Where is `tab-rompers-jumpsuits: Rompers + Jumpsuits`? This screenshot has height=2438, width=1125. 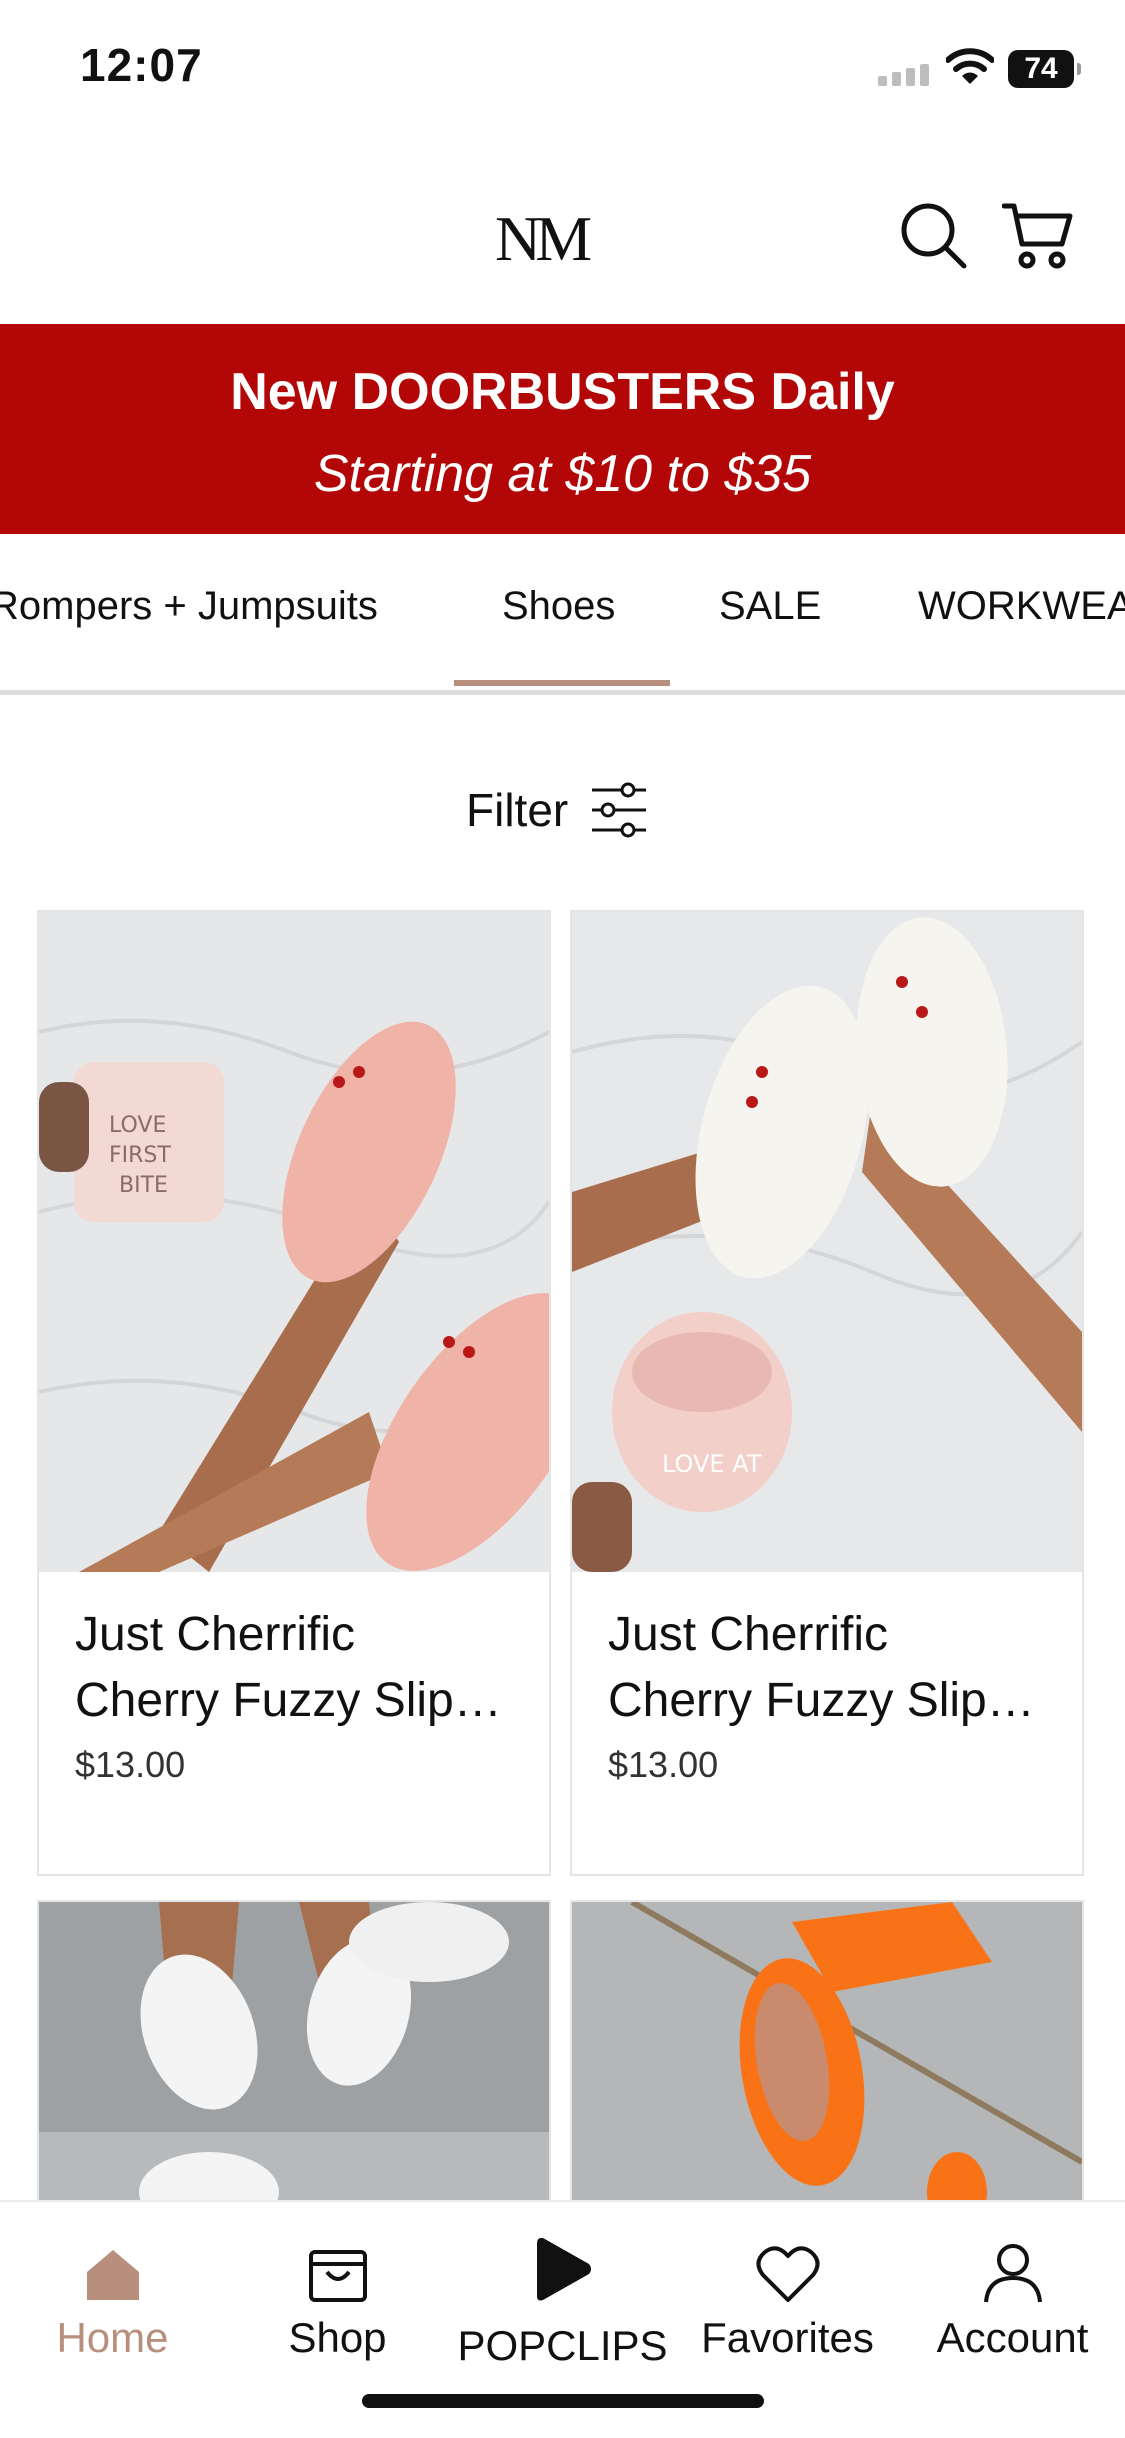
tab-rompers-jumpsuits: Rompers + Jumpsuits is located at coordinates (189, 606).